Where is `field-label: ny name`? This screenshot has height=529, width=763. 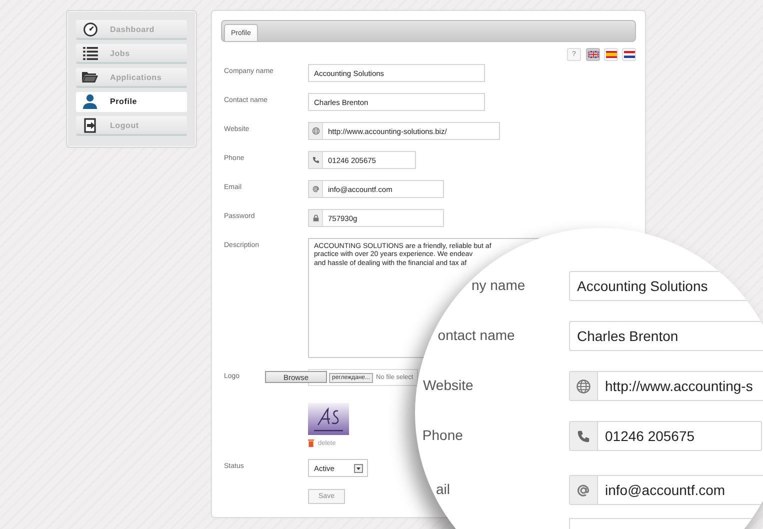
field-label: ny name is located at coordinates (498, 285).